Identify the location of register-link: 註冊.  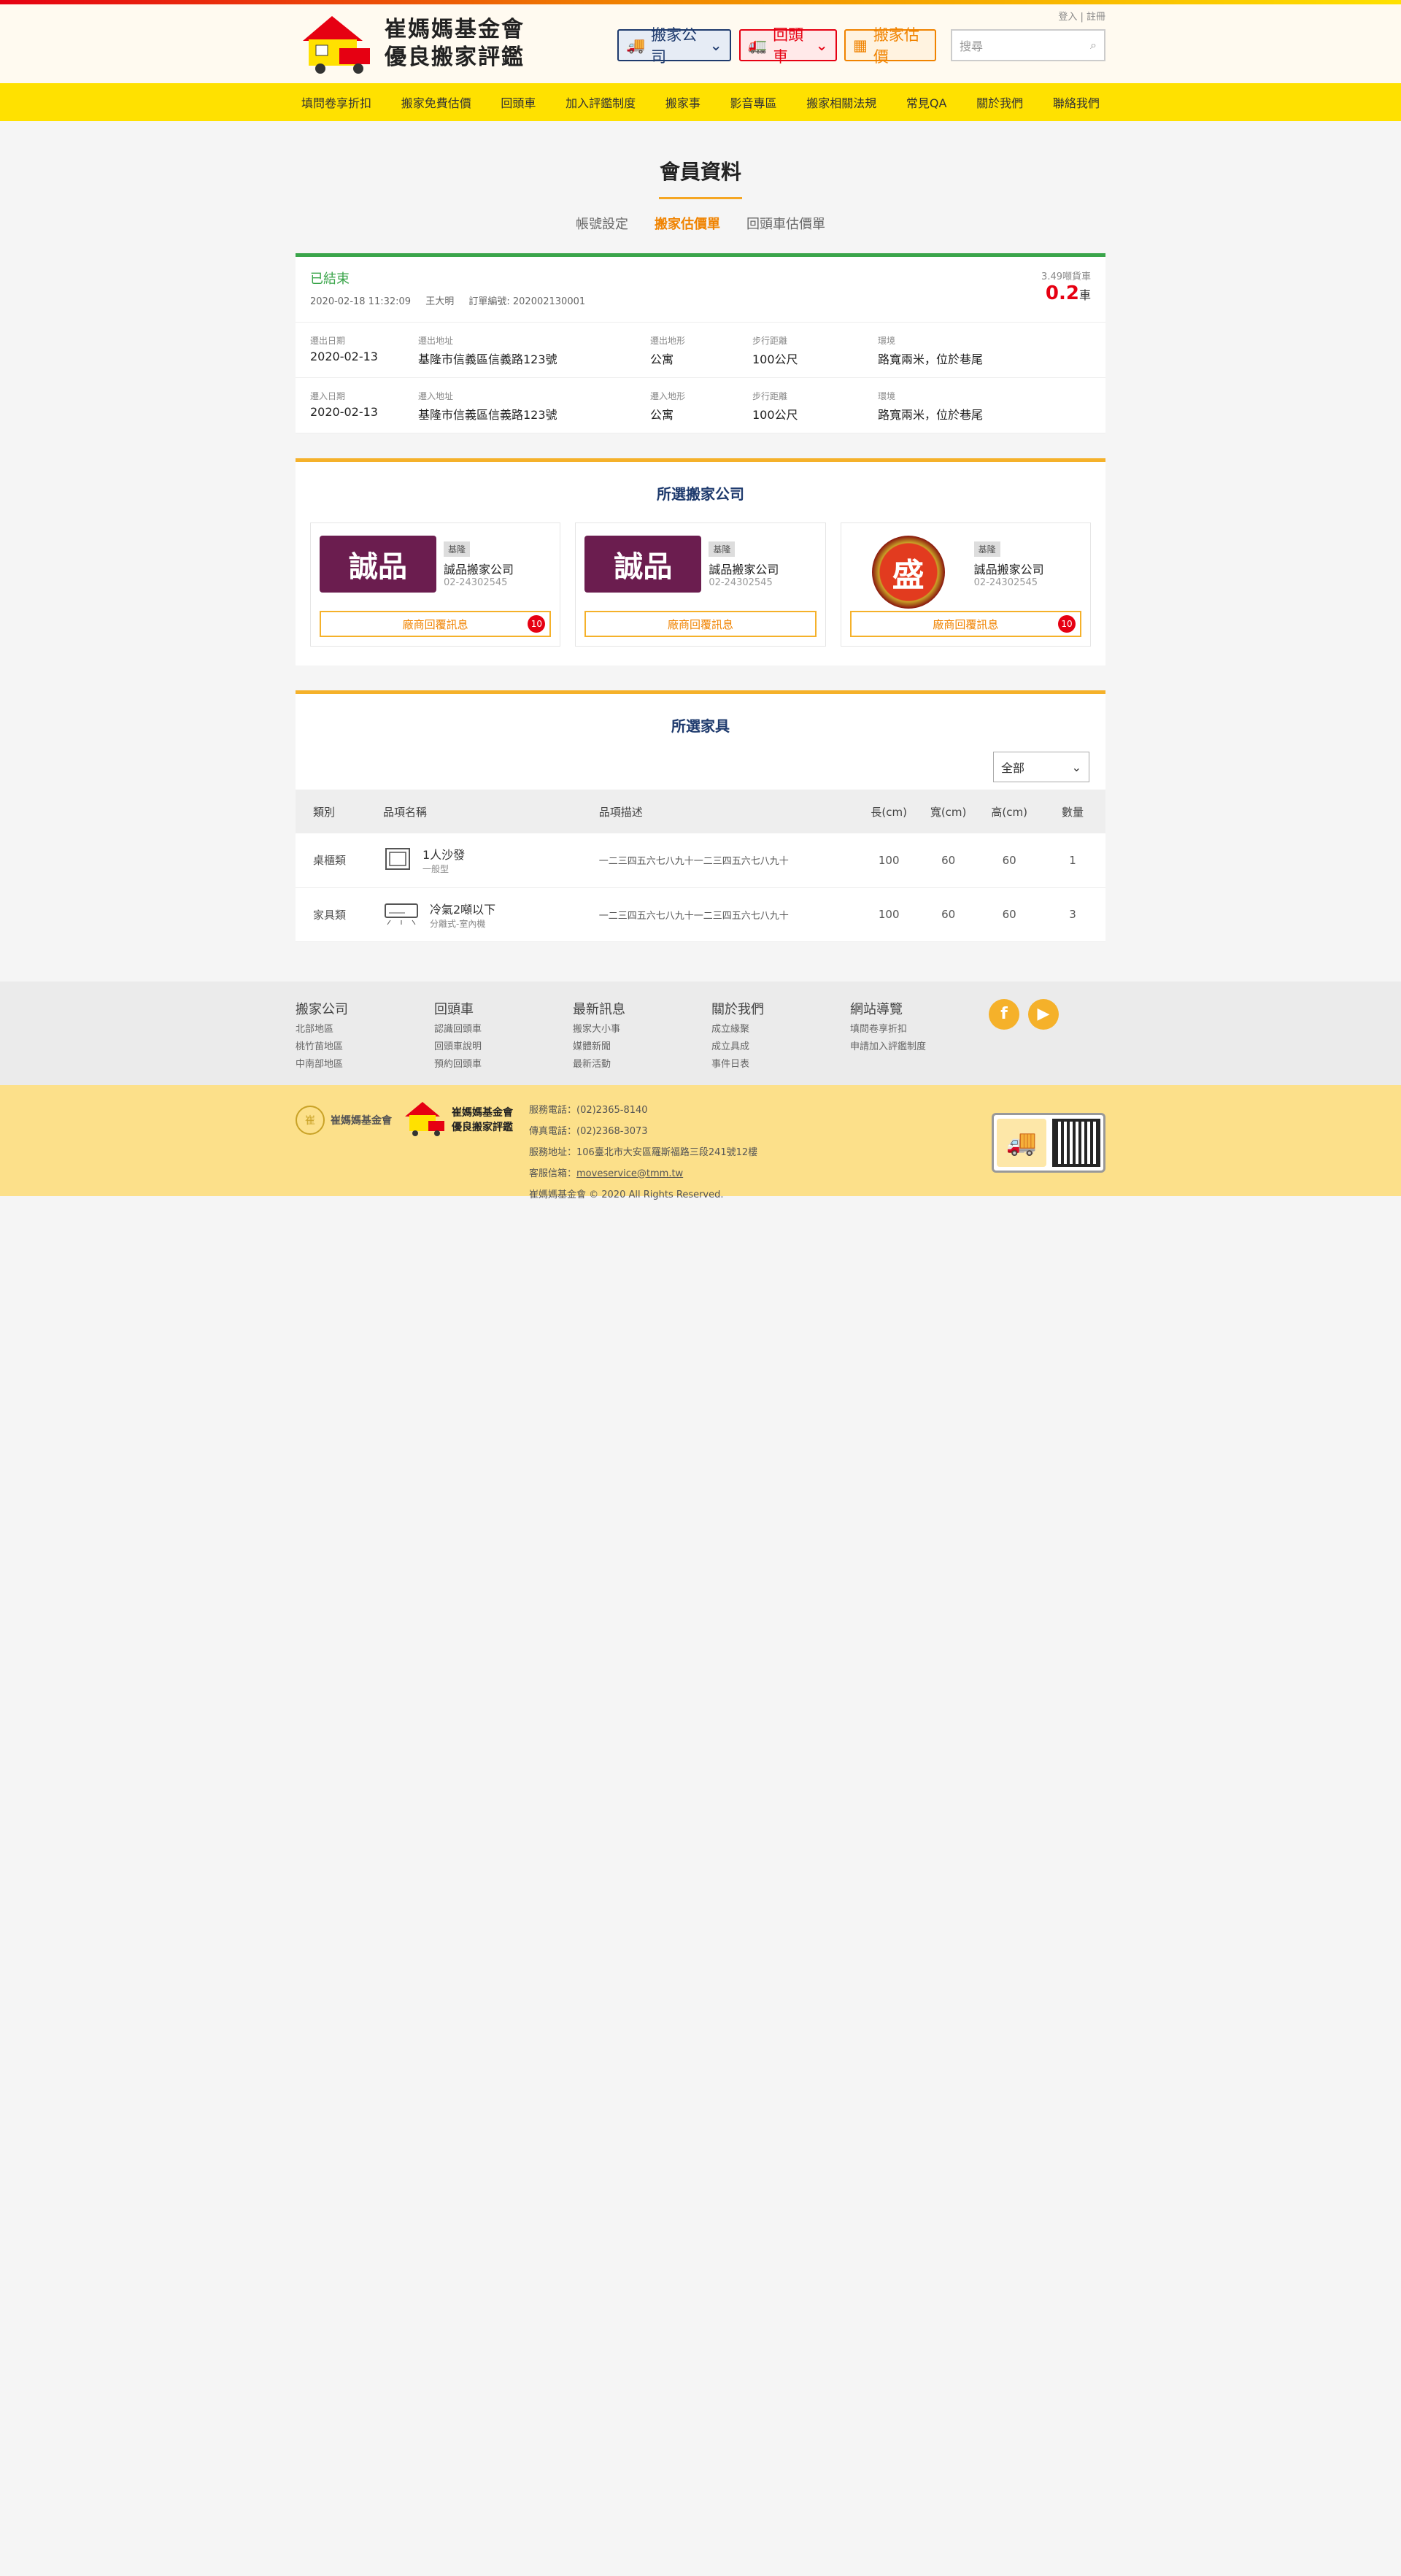
(1096, 17).